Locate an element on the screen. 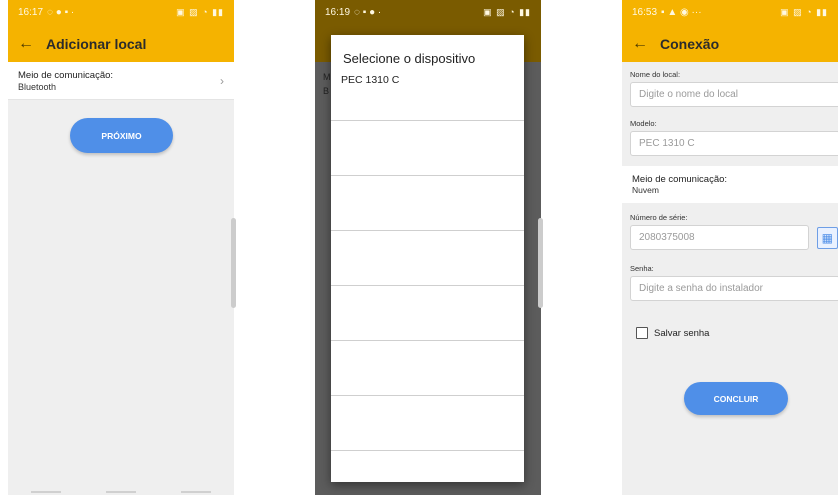 The width and height of the screenshot is (838, 495). password-label: Senha: is located at coordinates (642, 268).